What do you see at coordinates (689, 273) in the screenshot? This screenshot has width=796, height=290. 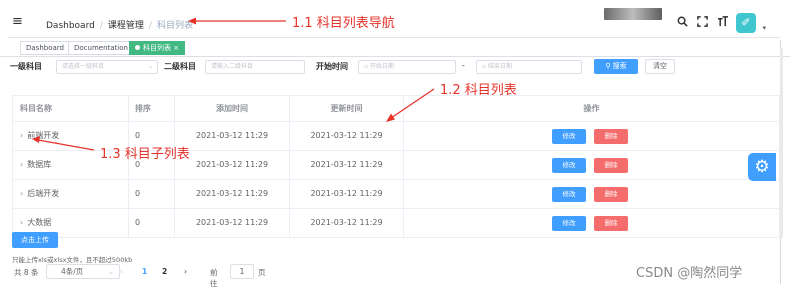 I see `watermark: CSDN @陶然同学` at bounding box center [689, 273].